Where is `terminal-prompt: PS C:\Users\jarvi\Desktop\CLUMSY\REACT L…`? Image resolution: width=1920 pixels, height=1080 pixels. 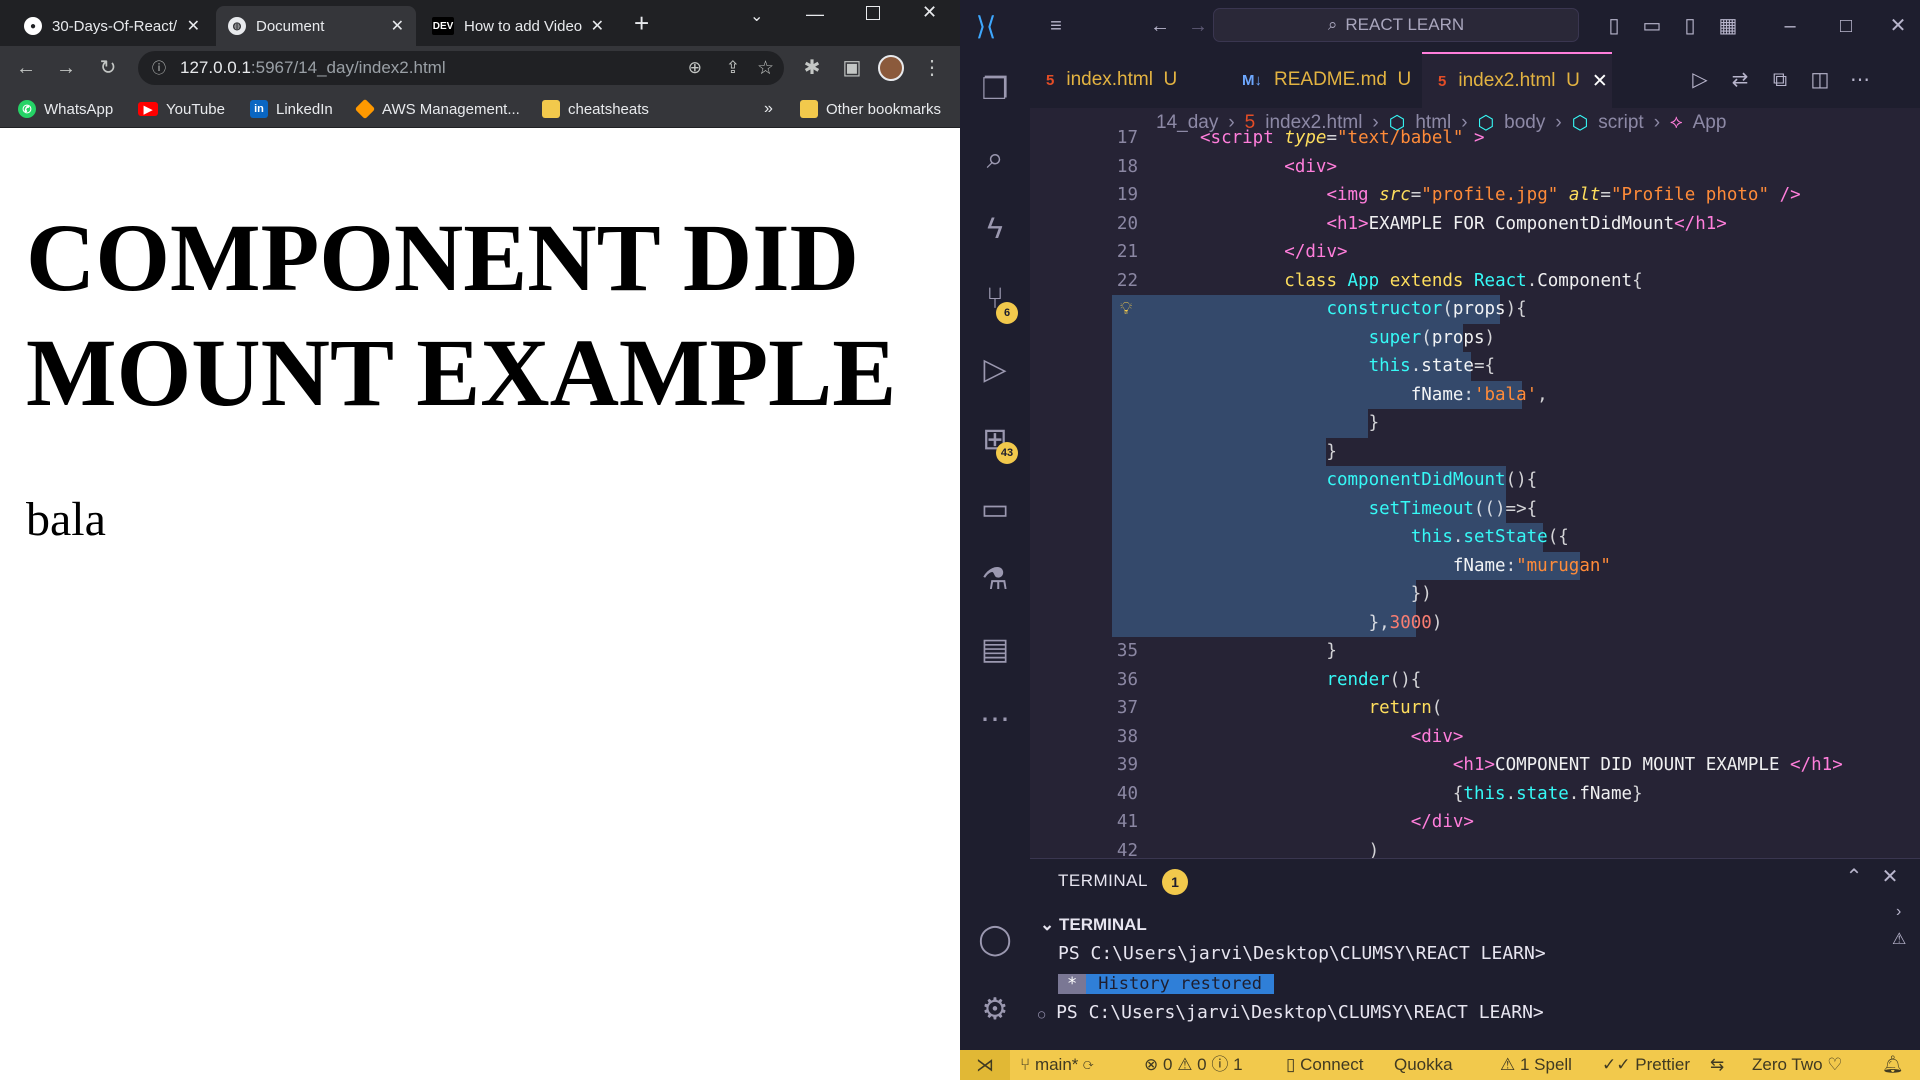
terminal-prompt: PS C:\Users\jarvi\Desktop\CLUMSY\REACT L… is located at coordinates (1302, 953).